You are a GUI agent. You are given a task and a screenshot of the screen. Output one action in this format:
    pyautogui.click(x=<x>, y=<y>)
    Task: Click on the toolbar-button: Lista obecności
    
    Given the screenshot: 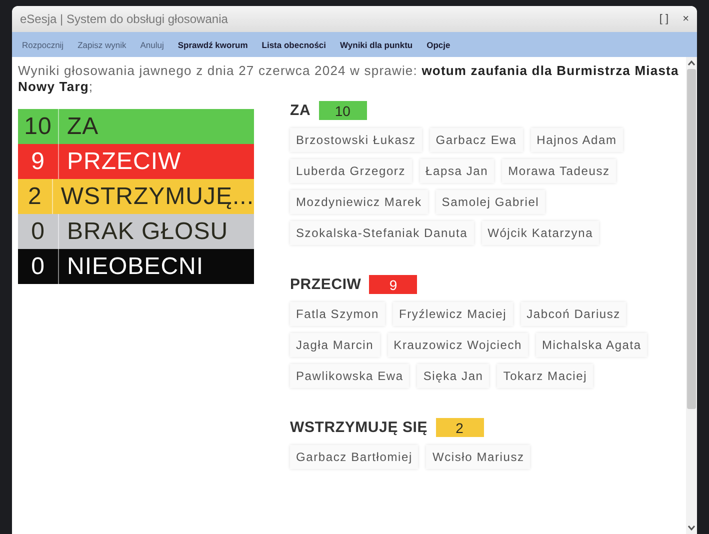 What is the action you would take?
    pyautogui.click(x=294, y=45)
    